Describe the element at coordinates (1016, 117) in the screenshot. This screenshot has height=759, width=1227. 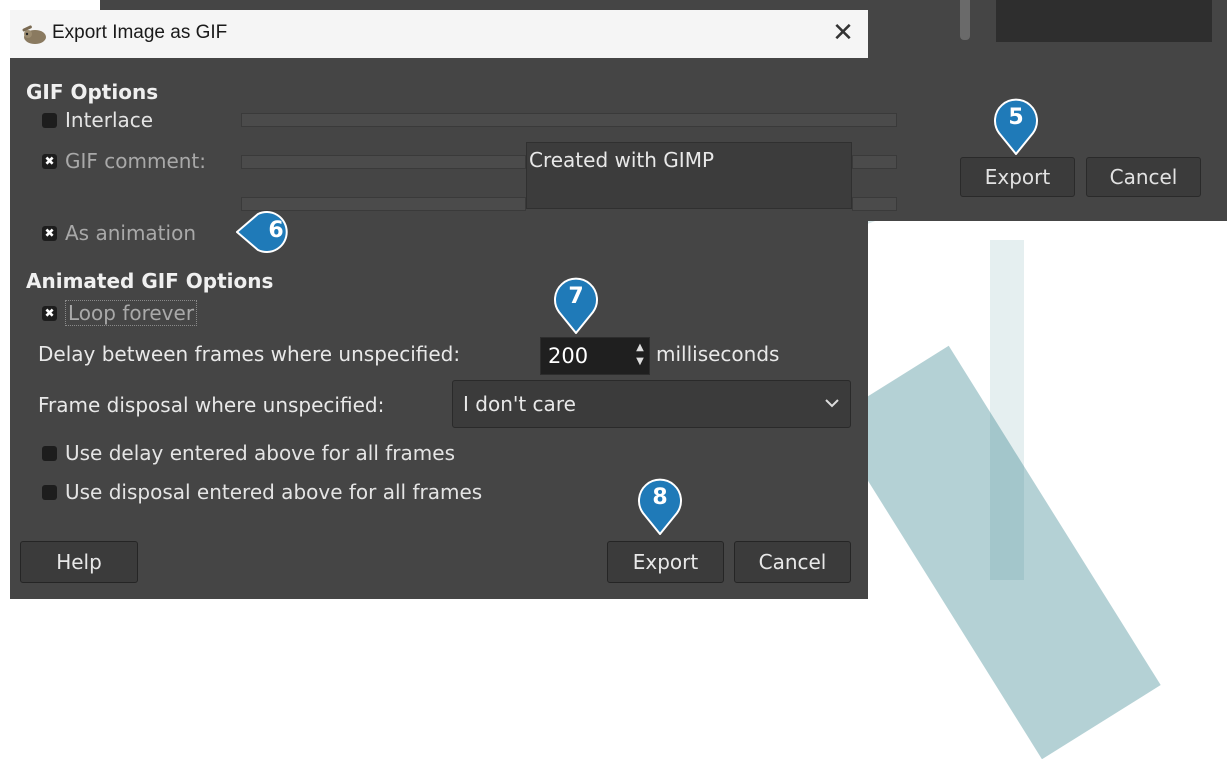
I see `callout-number: 5` at that location.